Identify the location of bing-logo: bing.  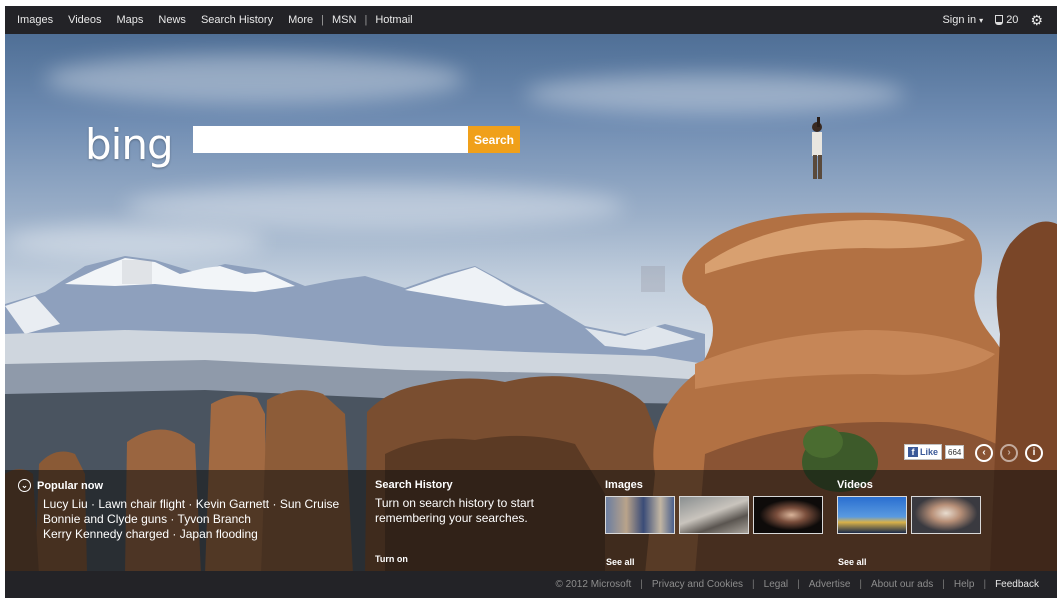
(129, 144).